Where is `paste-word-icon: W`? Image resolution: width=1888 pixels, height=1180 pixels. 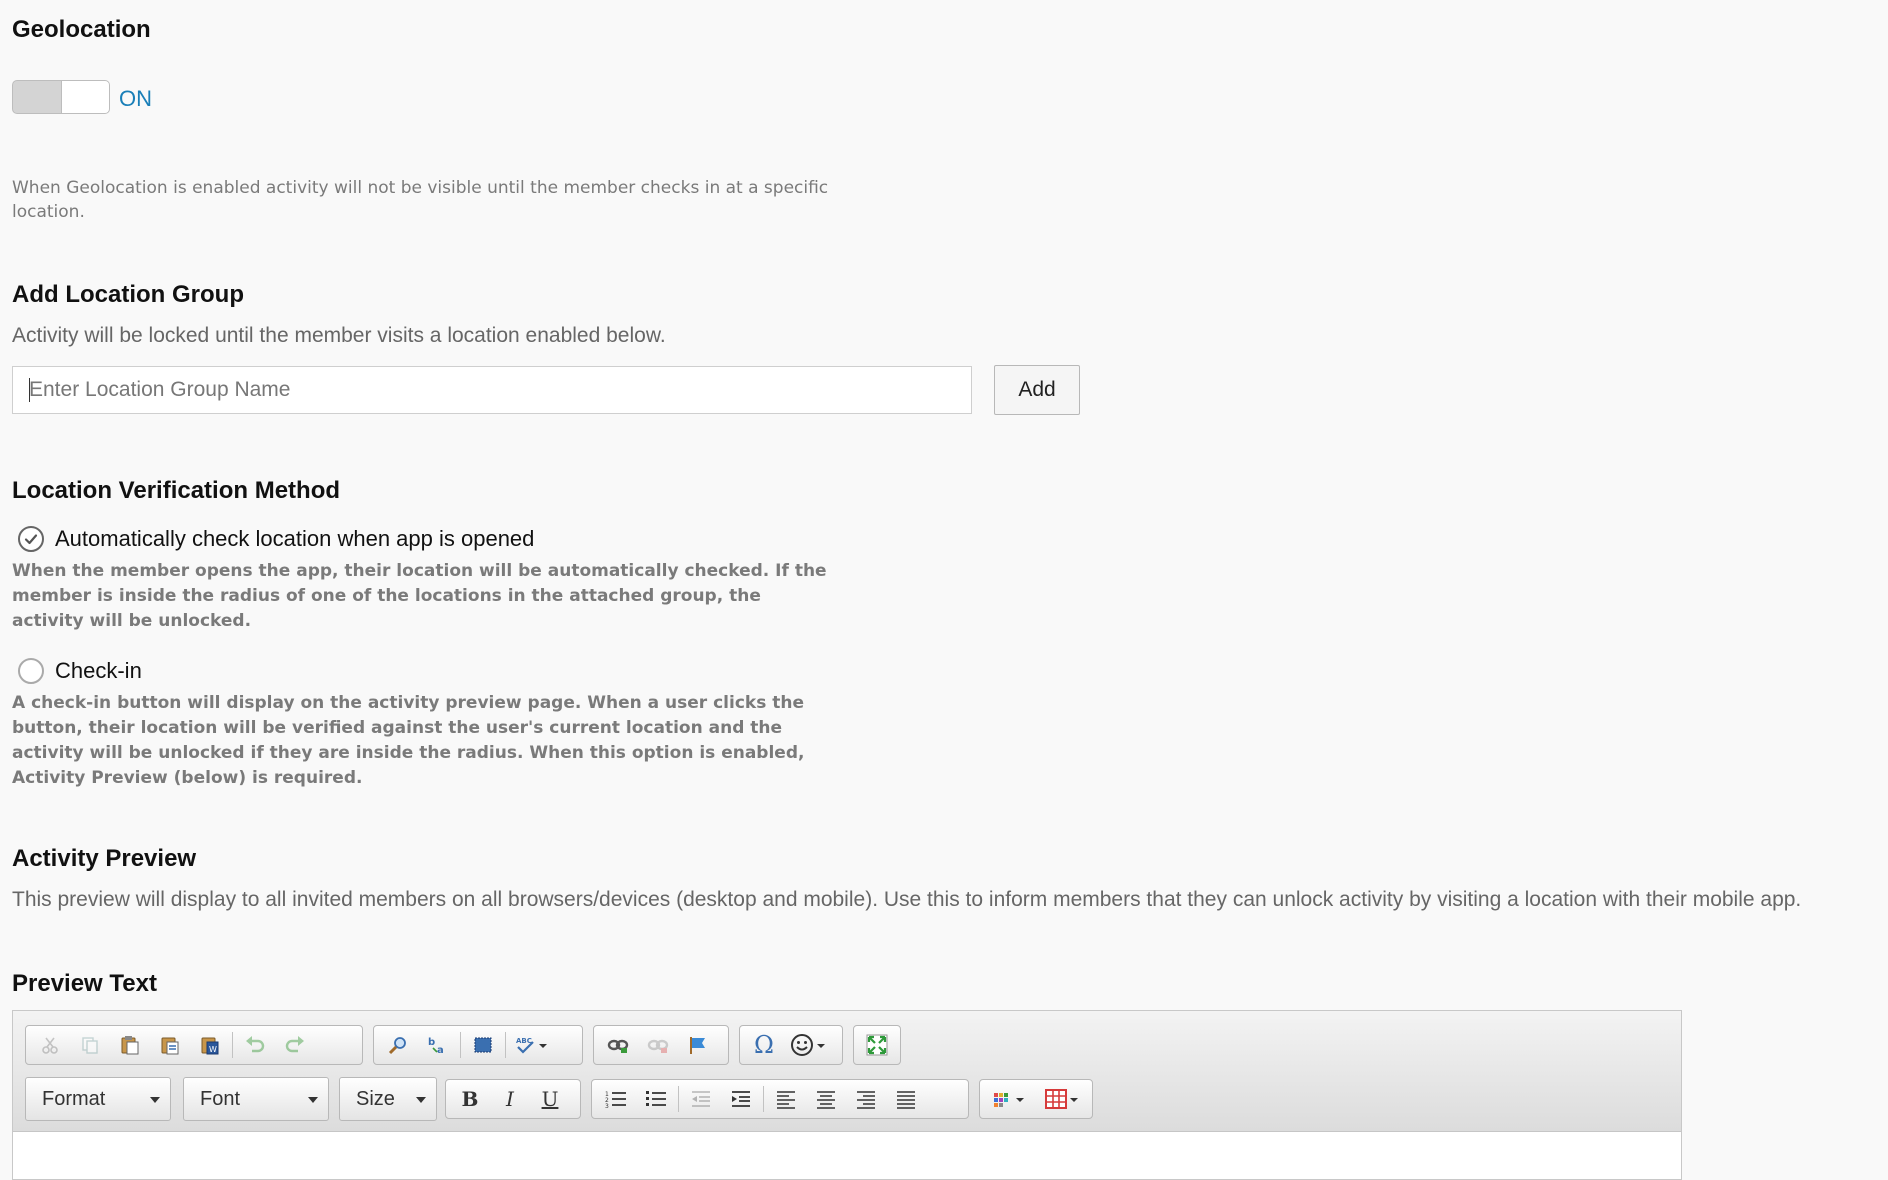
paste-word-icon: W is located at coordinates (210, 1045).